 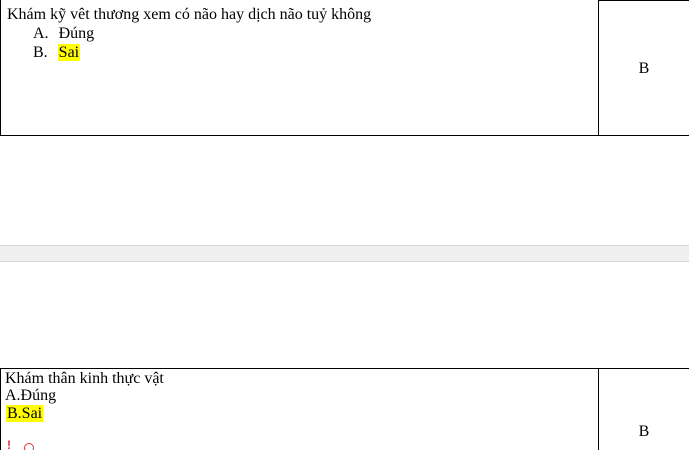 What do you see at coordinates (644, 432) in the screenshot?
I see `question2-answer-cell: B` at bounding box center [644, 432].